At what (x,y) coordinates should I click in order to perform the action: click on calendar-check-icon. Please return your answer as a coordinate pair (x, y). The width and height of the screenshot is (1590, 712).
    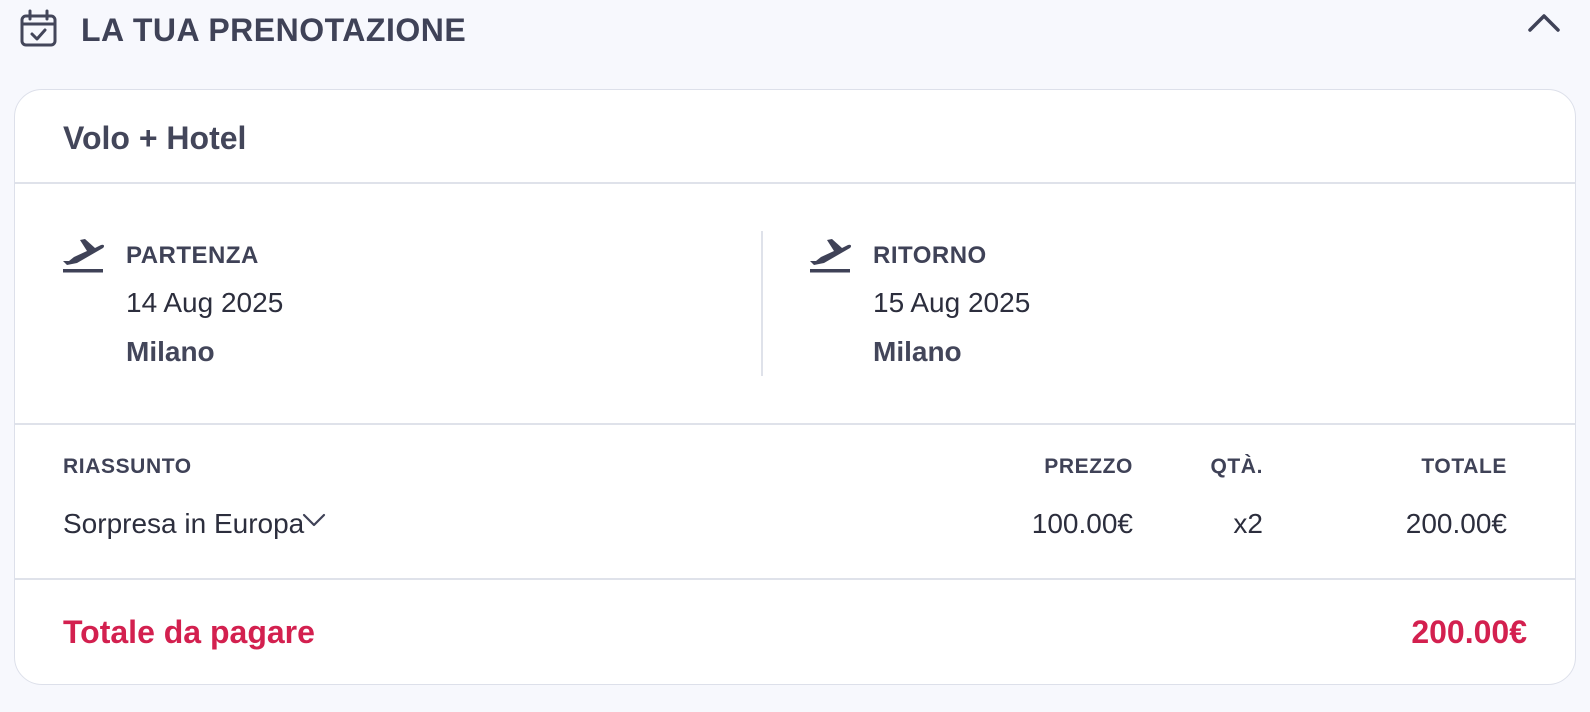
    Looking at the image, I should click on (38, 28).